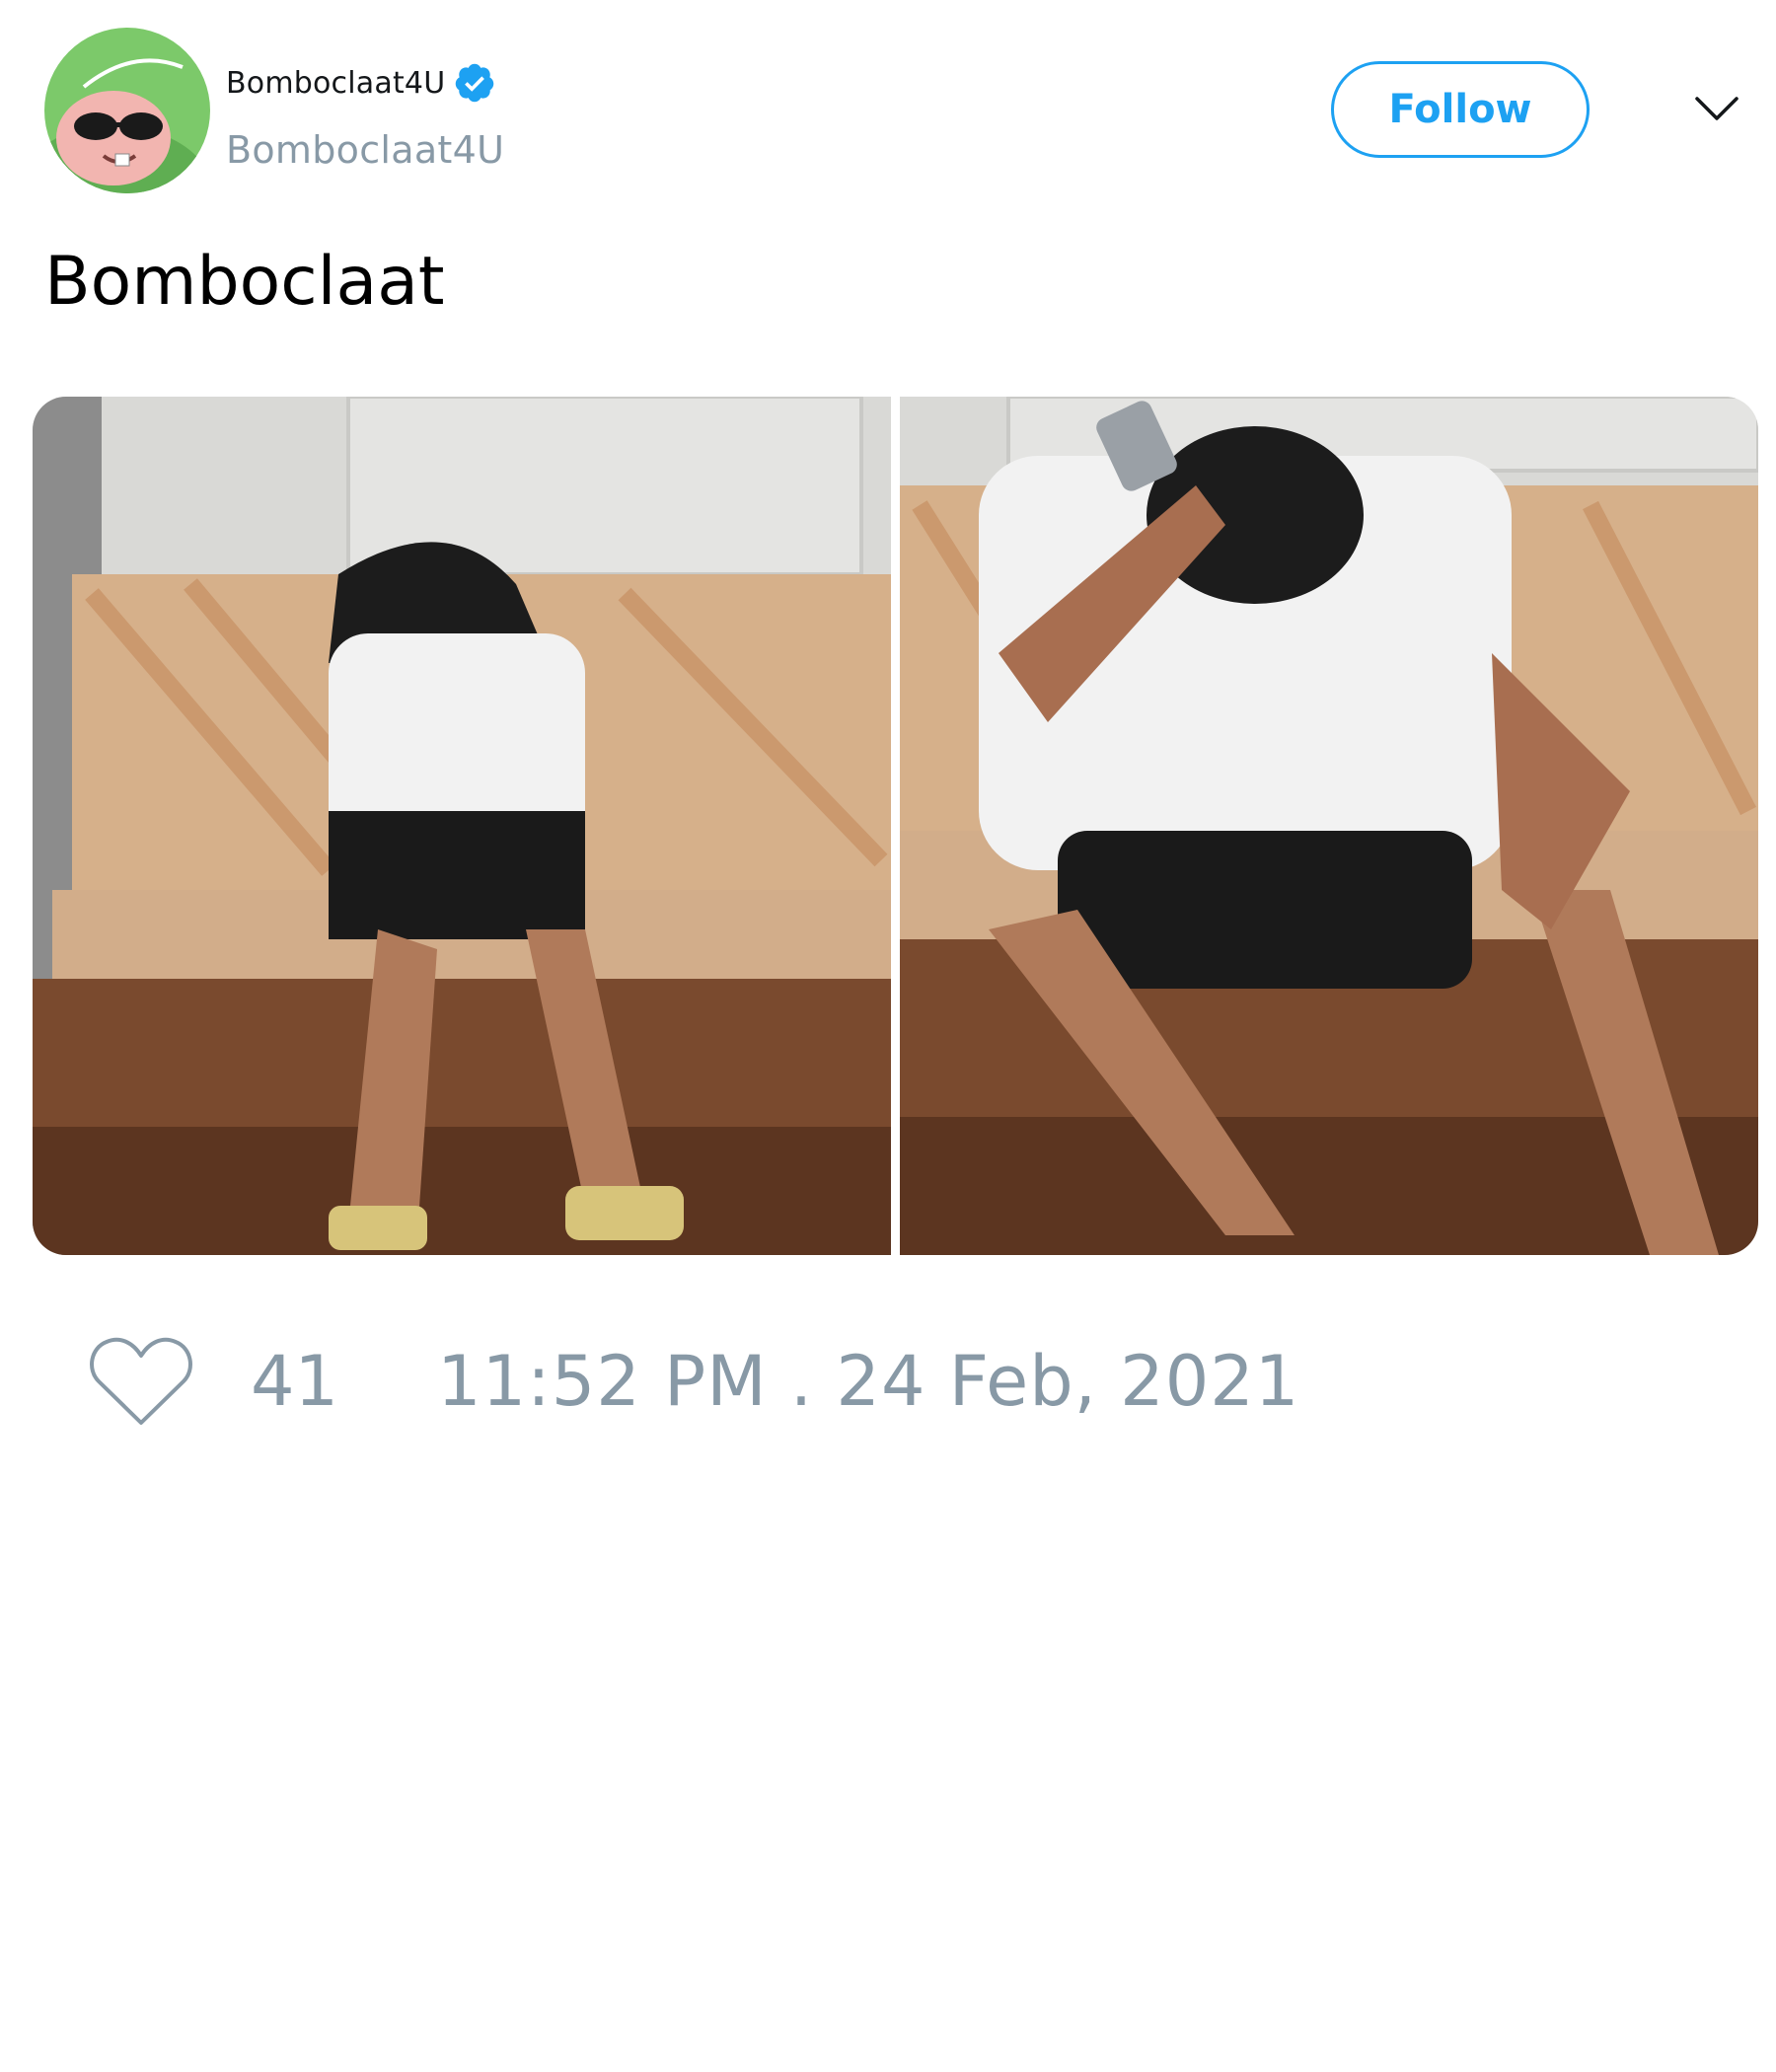  I want to click on cartoon-avatar-image, so click(127, 111).